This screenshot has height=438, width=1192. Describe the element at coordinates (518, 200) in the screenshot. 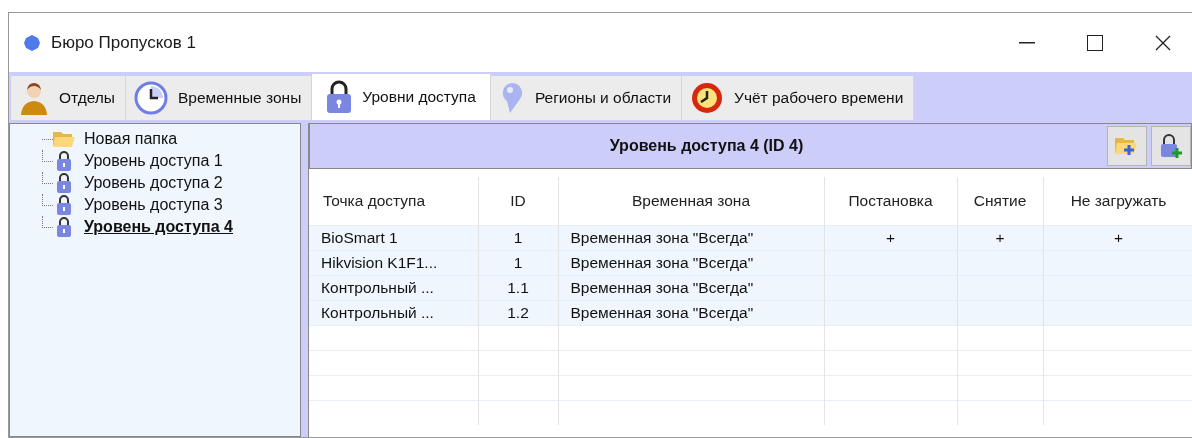

I see `column-header: ID` at that location.